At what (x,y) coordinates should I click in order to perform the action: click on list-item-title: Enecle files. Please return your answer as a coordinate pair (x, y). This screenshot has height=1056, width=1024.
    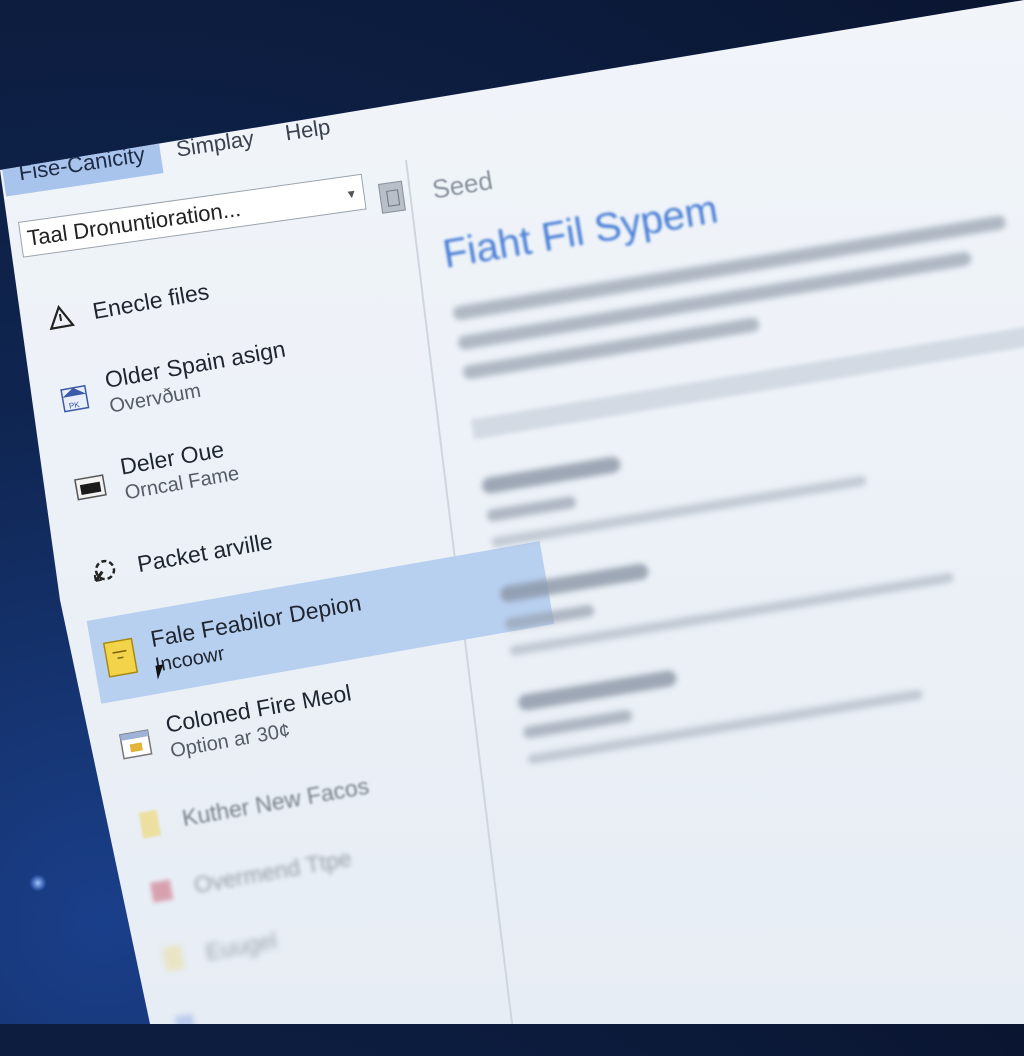
    Looking at the image, I should click on (150, 300).